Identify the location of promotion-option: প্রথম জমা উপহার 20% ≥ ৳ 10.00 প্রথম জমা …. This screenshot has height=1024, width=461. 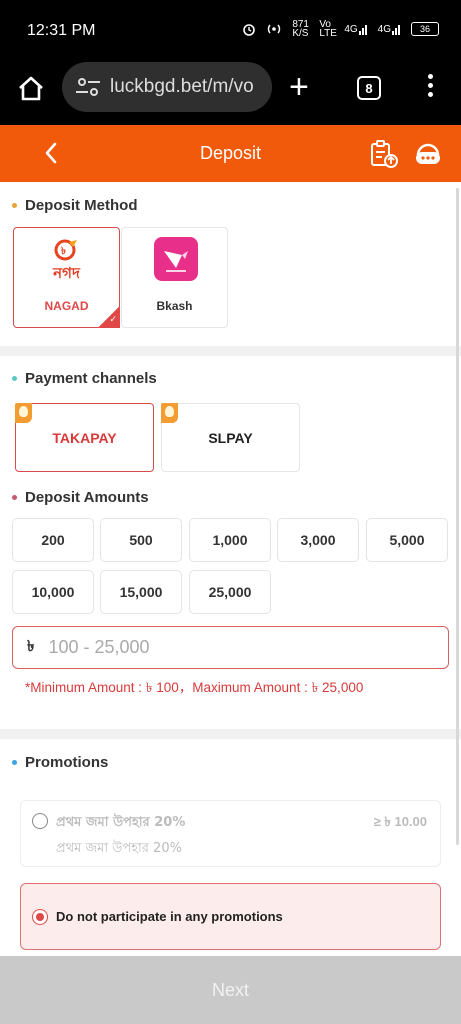
(230, 833).